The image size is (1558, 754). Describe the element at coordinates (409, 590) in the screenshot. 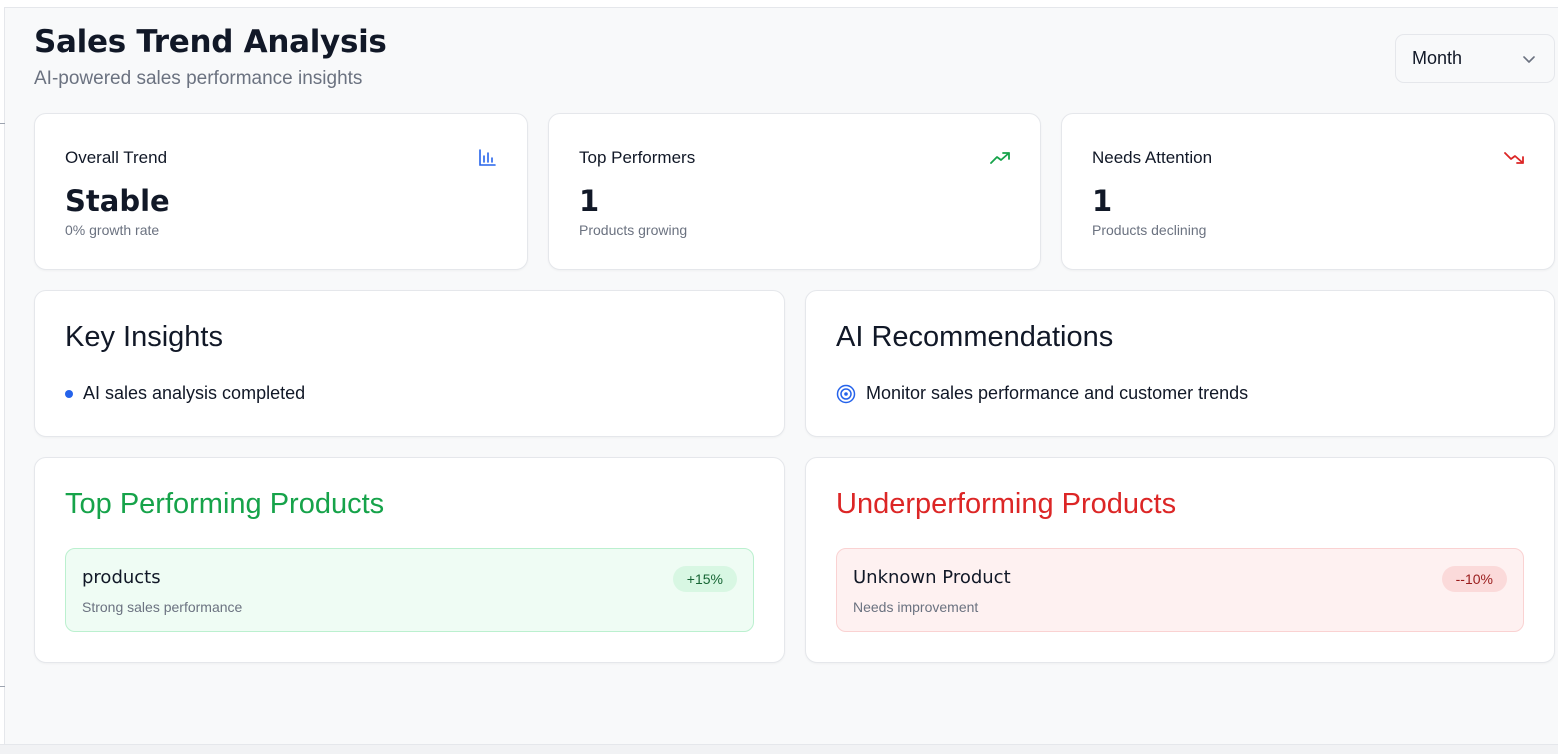

I see `product-item: products Strong sales performance +15%` at that location.